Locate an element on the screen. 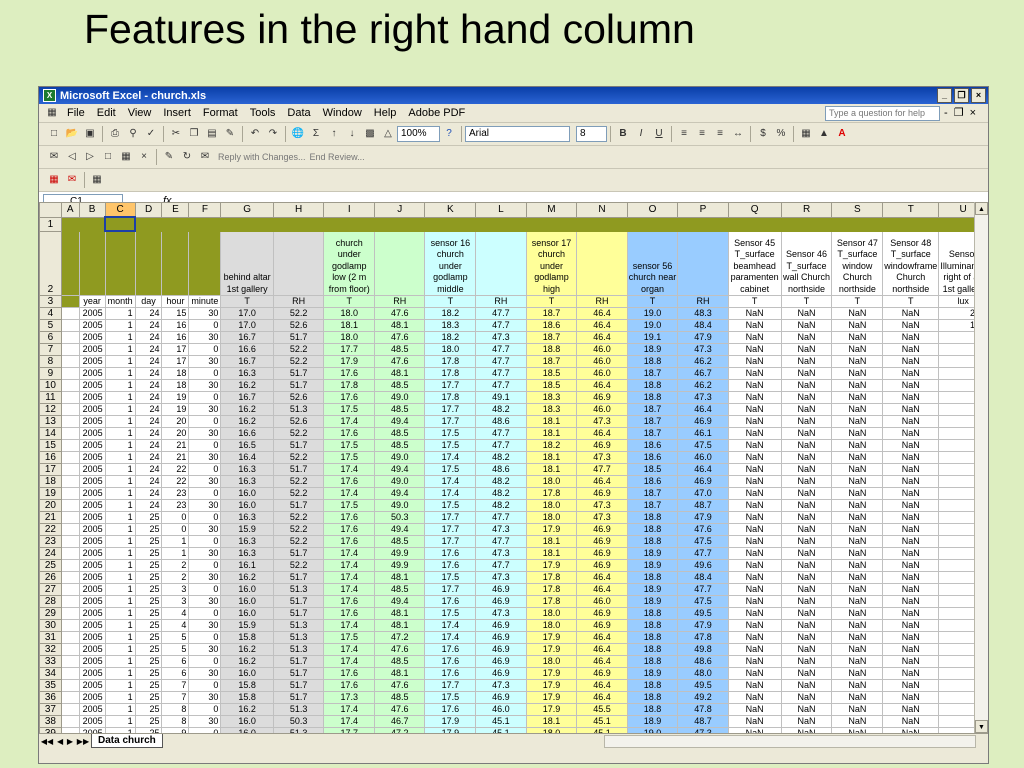 This screenshot has height=768, width=1024. data-cell: 18.9 is located at coordinates (652, 553).